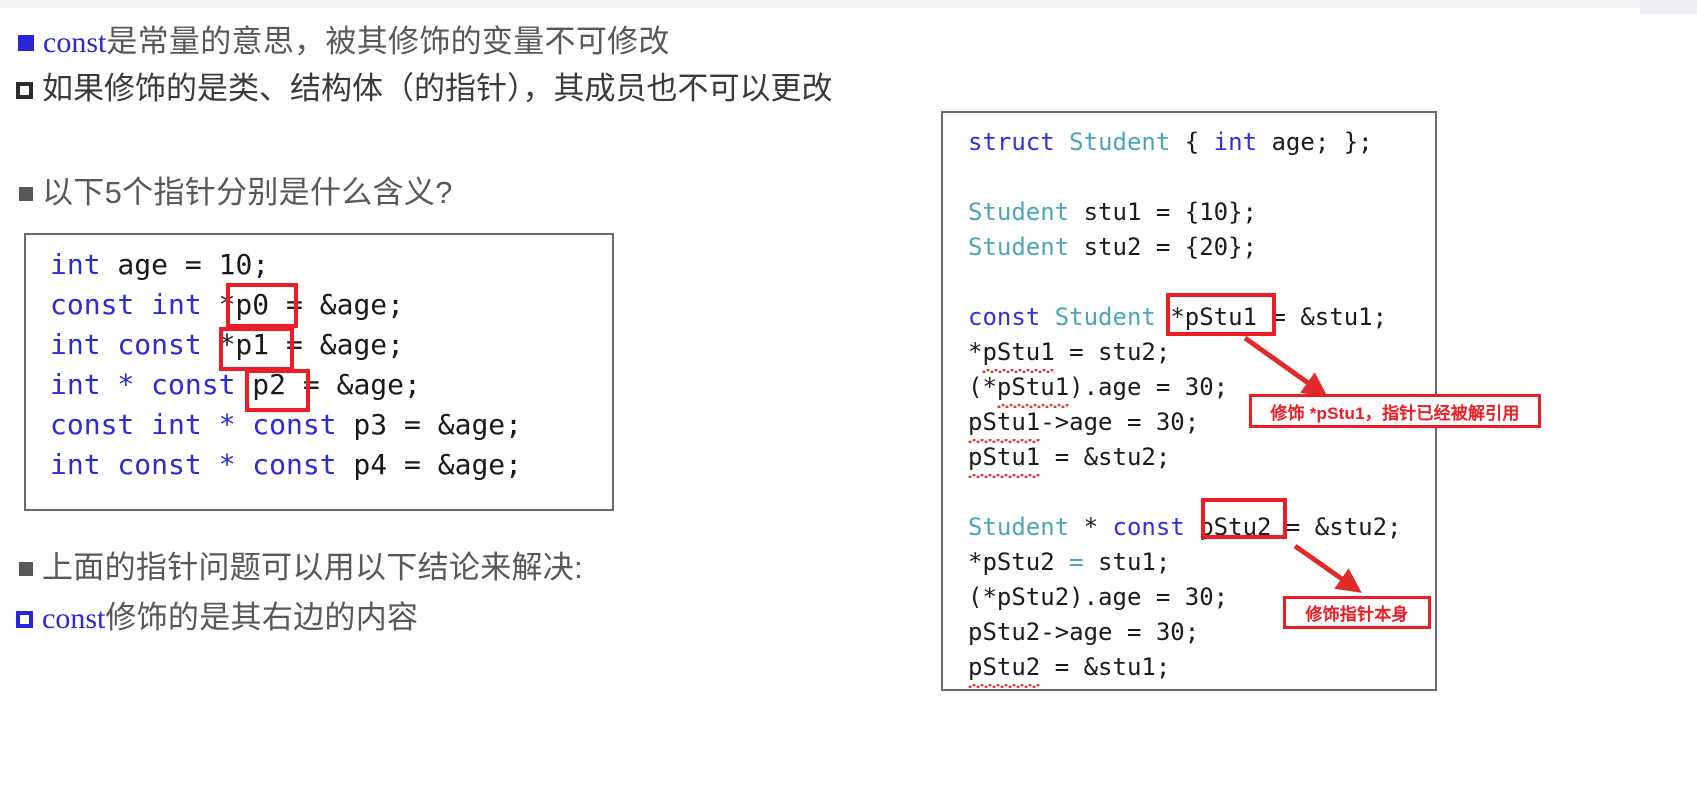 The height and width of the screenshot is (801, 1697). What do you see at coordinates (1244, 518) in the screenshot?
I see `highlight-pstu2` at bounding box center [1244, 518].